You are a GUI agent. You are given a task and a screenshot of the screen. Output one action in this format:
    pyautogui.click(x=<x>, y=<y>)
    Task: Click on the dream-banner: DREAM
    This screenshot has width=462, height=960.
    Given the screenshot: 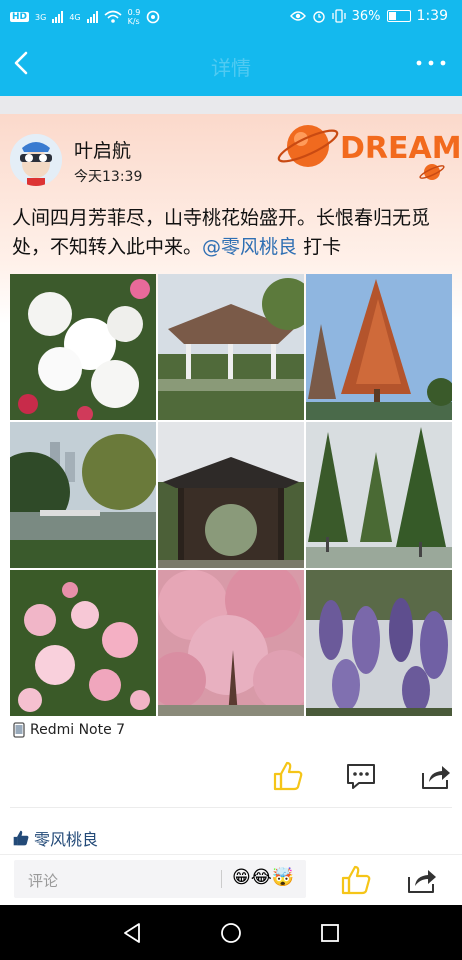 What is the action you would take?
    pyautogui.click(x=369, y=152)
    